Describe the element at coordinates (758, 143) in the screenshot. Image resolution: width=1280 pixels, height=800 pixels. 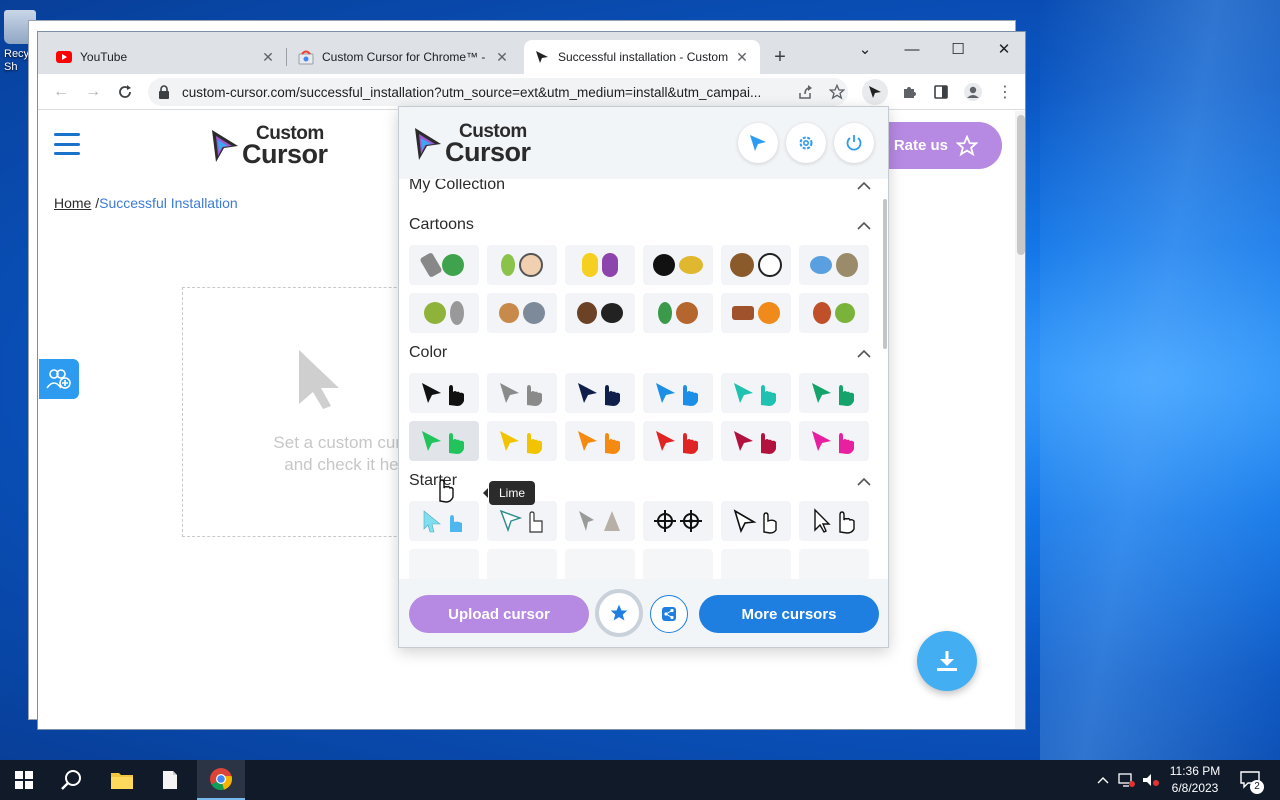
I see `cursor-mode-button` at that location.